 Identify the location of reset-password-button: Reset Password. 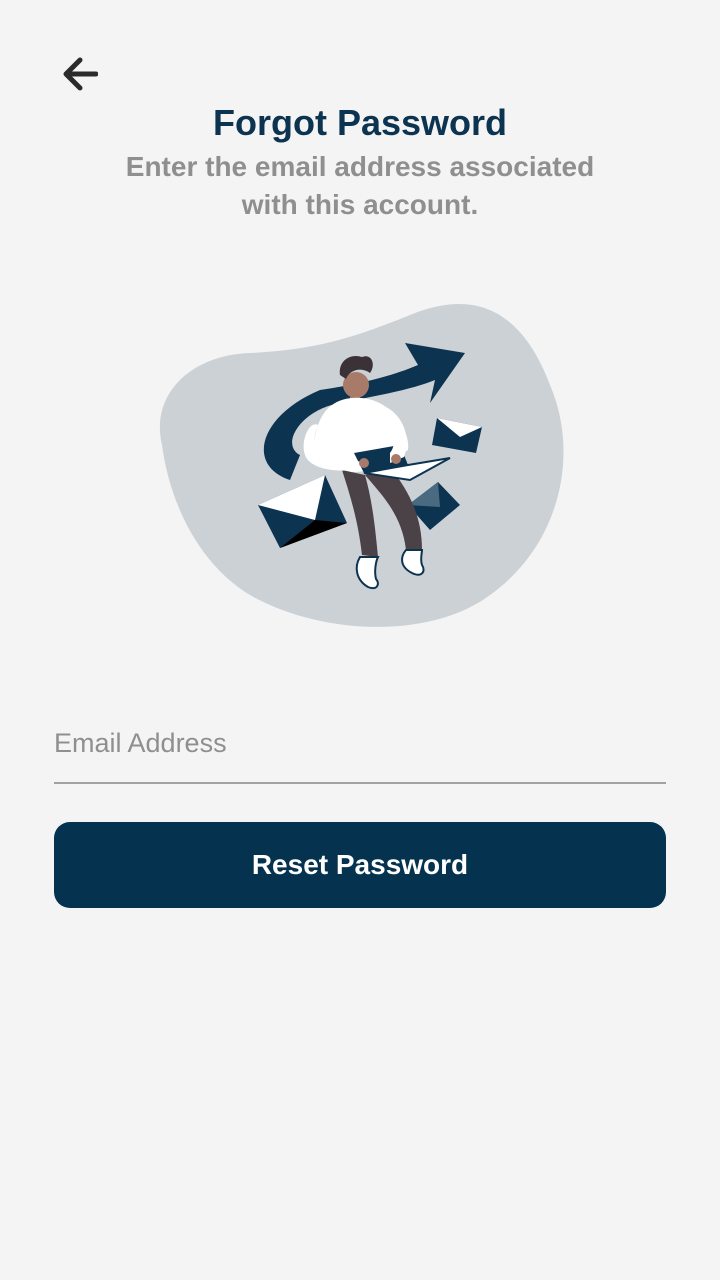
(360, 865).